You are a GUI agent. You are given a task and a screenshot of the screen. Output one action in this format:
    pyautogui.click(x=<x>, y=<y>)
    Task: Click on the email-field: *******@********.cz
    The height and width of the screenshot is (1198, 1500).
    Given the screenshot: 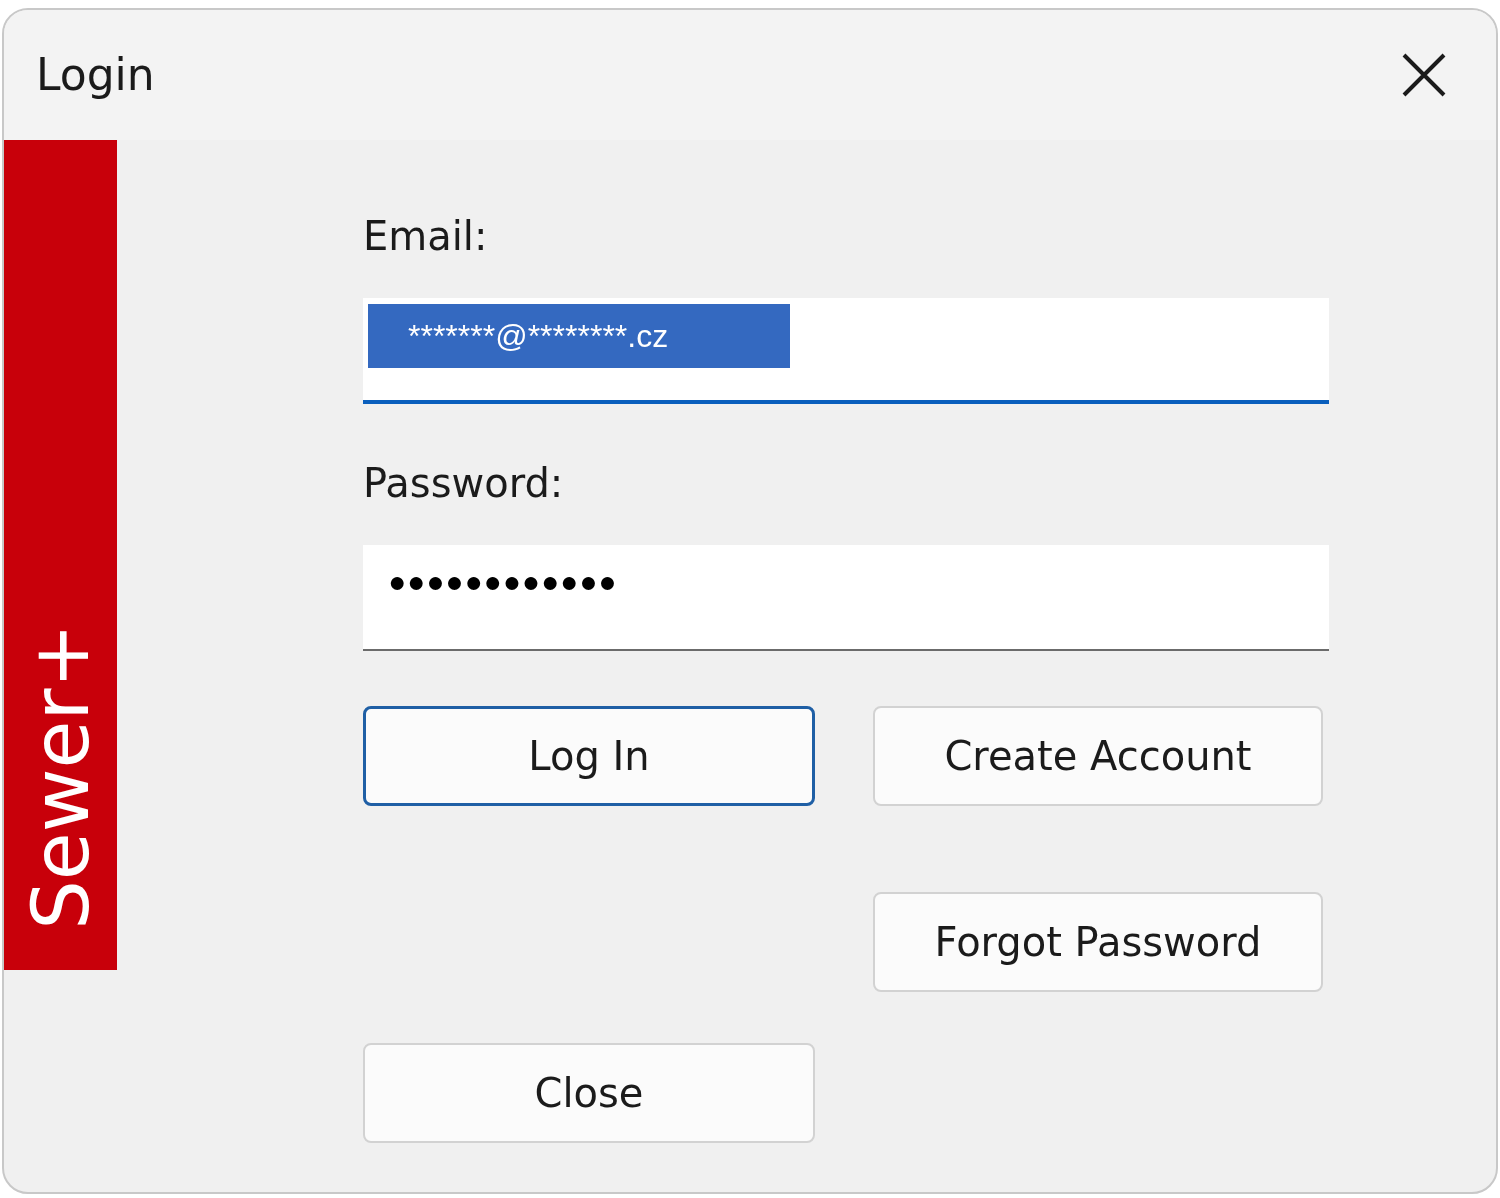 What is the action you would take?
    pyautogui.click(x=846, y=351)
    